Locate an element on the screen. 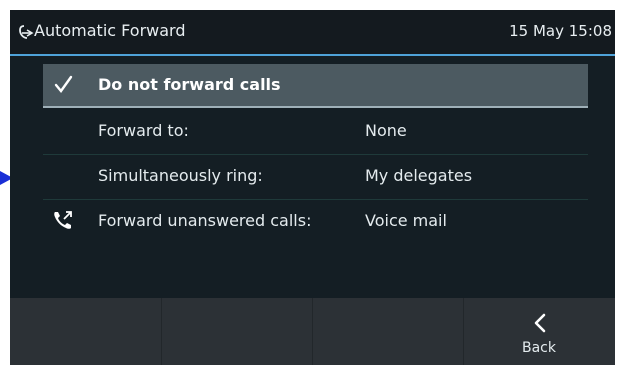 The image size is (619, 367). forwarded-call-icon is located at coordinates (63, 220).